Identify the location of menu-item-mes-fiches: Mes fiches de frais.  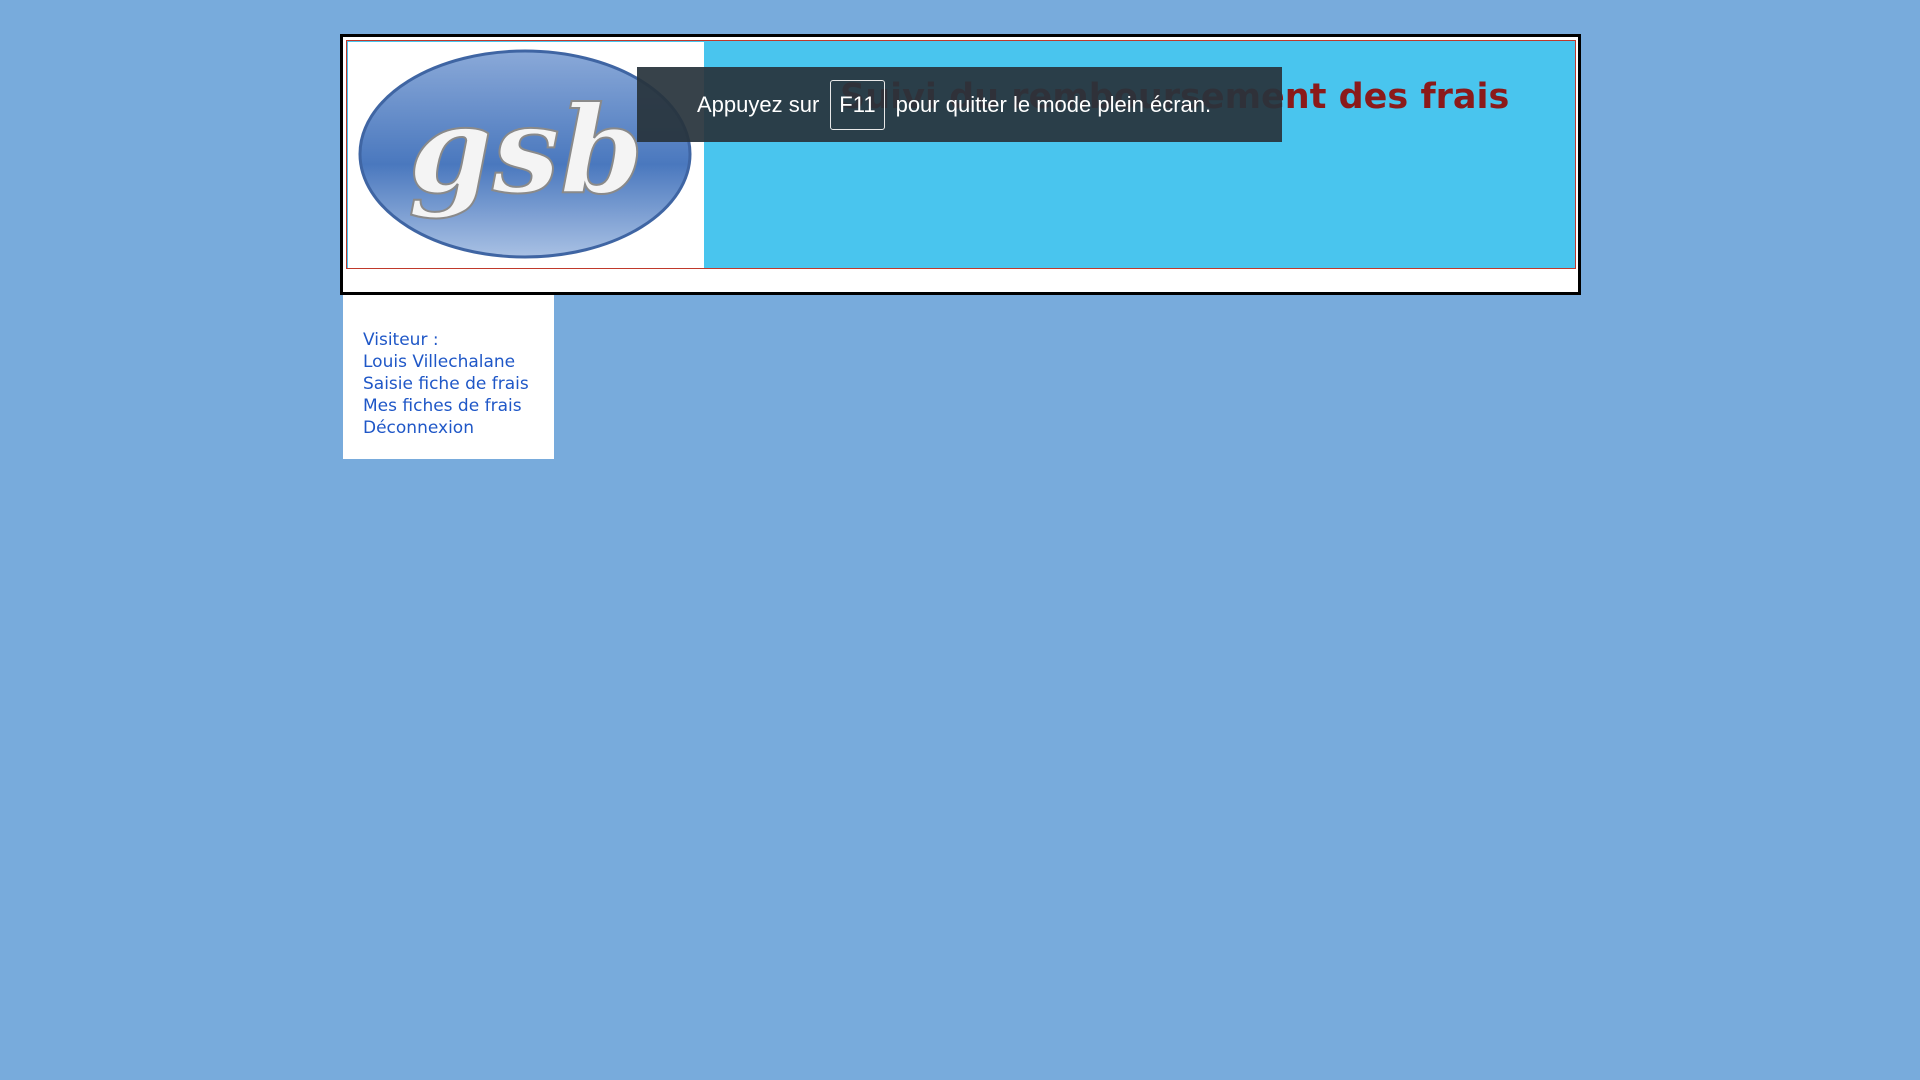
(458, 406).